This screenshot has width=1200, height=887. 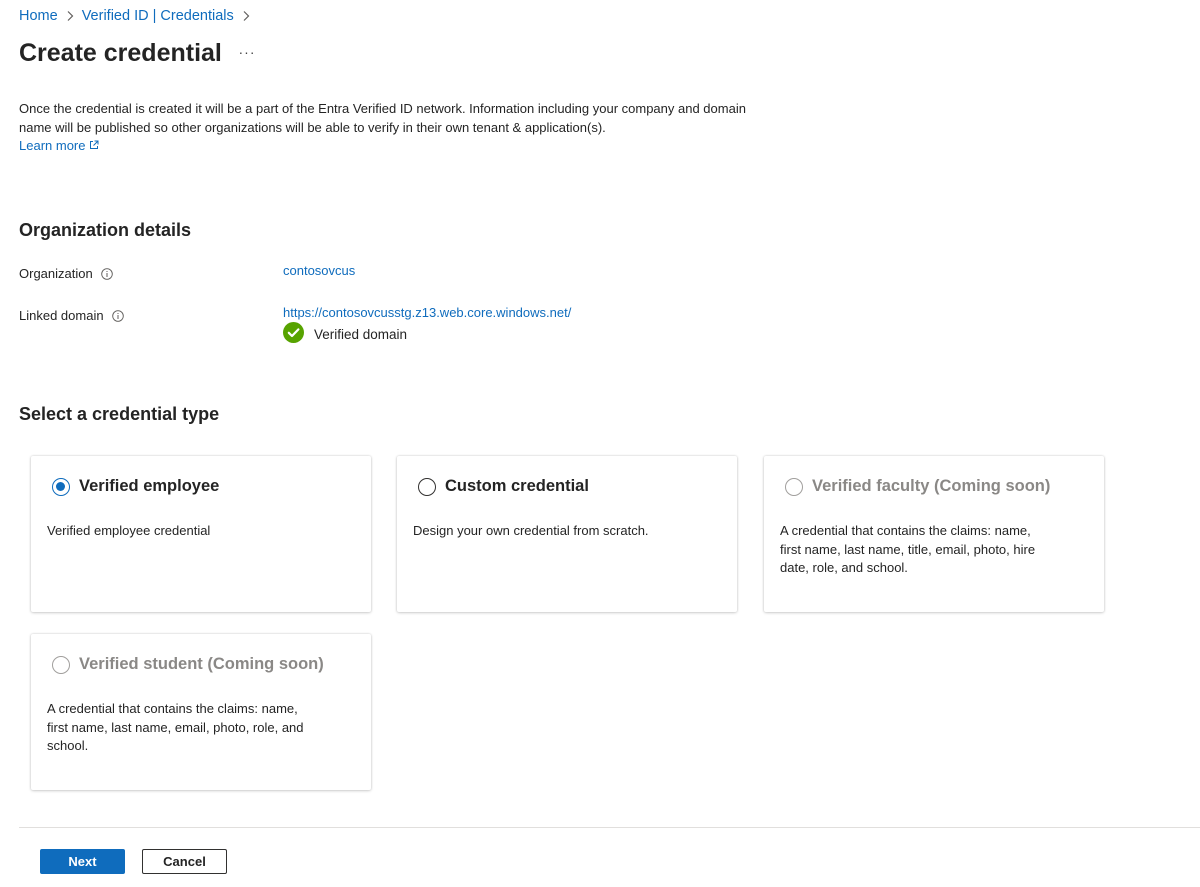 What do you see at coordinates (319, 270) in the screenshot?
I see `organization-value-link: contosovcus` at bounding box center [319, 270].